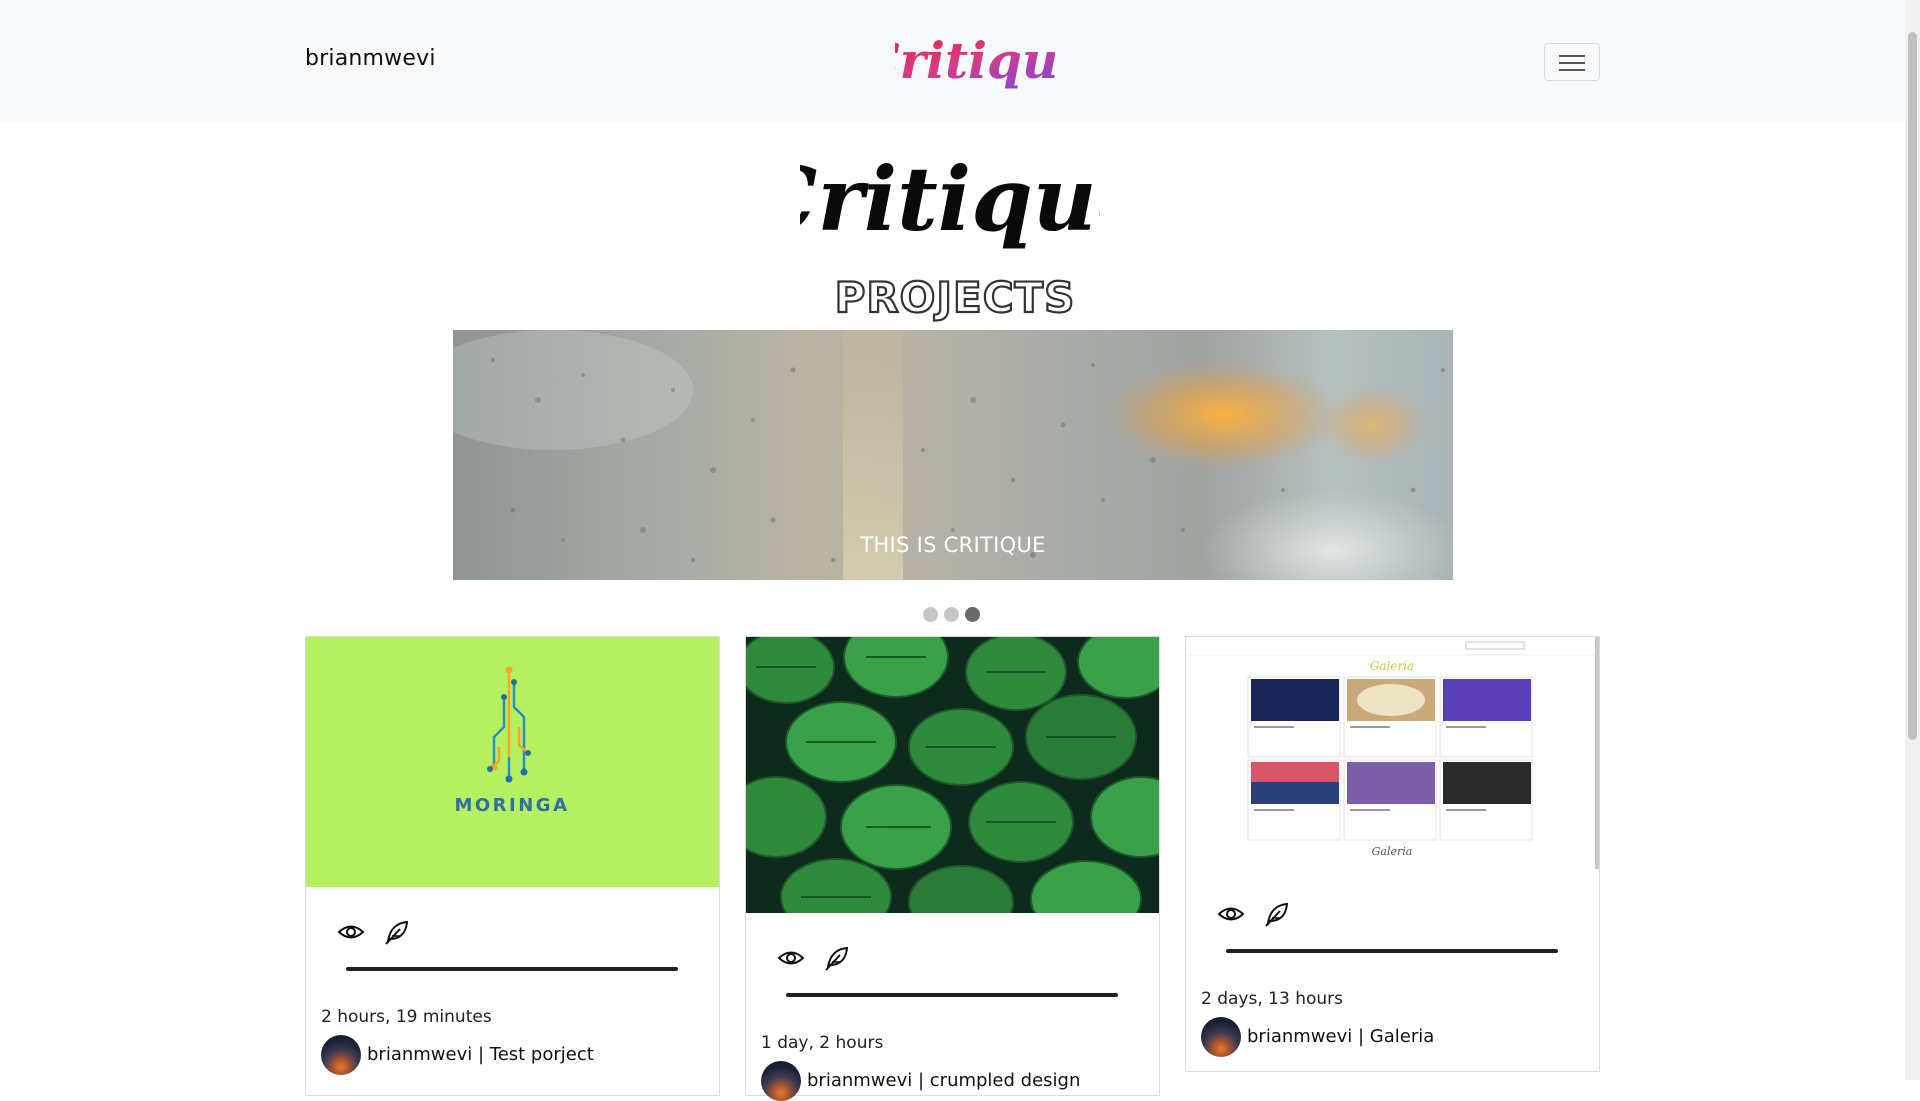 The width and height of the screenshot is (1920, 1101). What do you see at coordinates (1005, 1080) in the screenshot?
I see `project-title: crumpled design` at bounding box center [1005, 1080].